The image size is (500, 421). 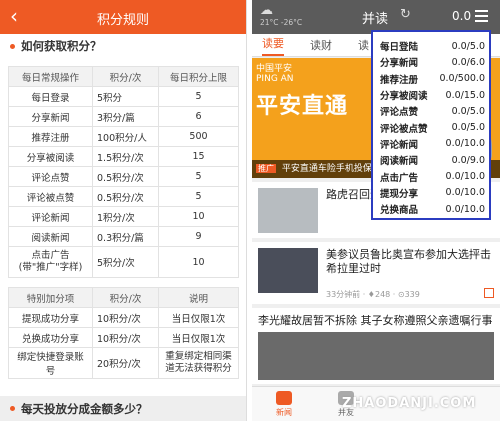 What do you see at coordinates (465, 95) in the screenshot?
I see `points-value: 0.0/15.0` at bounding box center [465, 95].